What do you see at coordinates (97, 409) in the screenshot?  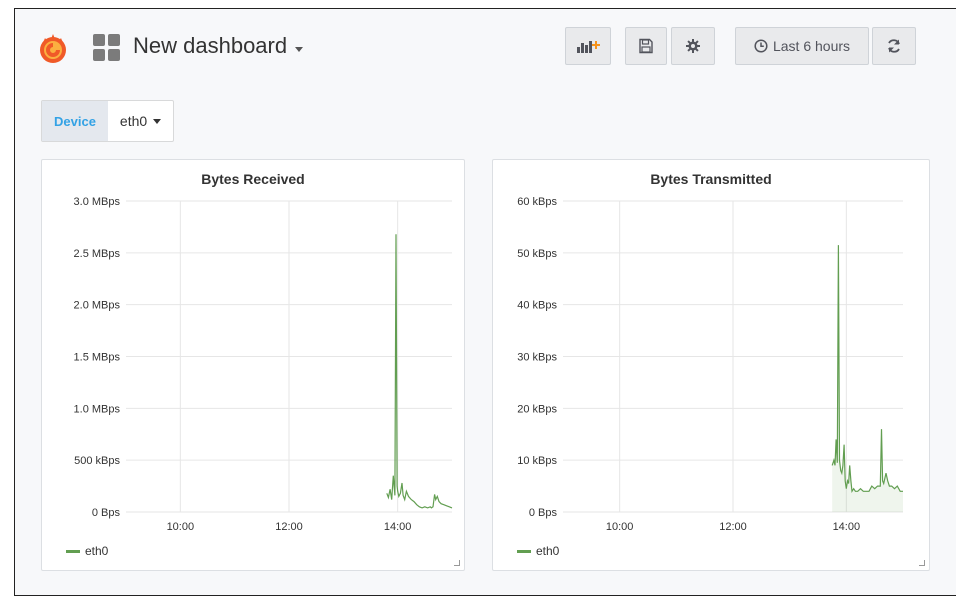 I see `y-tick-label: 1.0 MBps` at bounding box center [97, 409].